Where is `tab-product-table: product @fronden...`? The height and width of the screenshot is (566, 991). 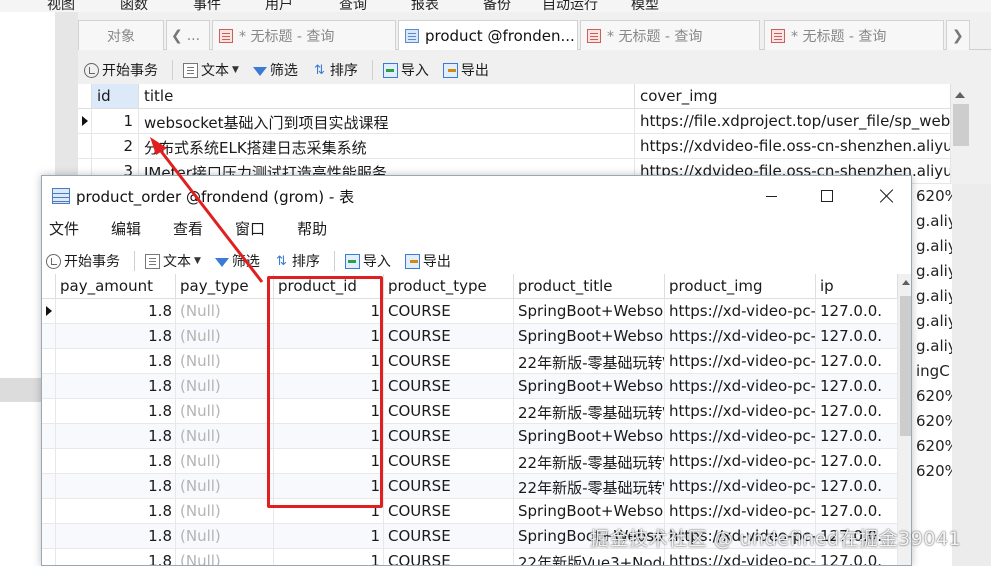
tab-product-table: product @fronden... is located at coordinates (488, 35).